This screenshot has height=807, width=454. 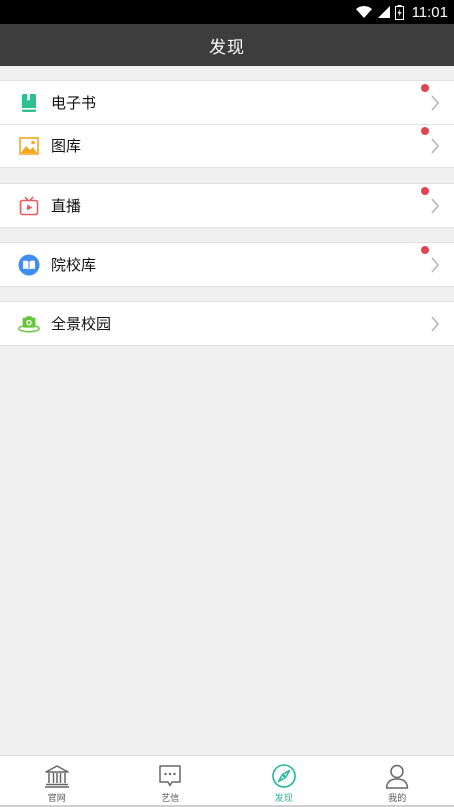 What do you see at coordinates (29, 146) in the screenshot?
I see `gallery-icon` at bounding box center [29, 146].